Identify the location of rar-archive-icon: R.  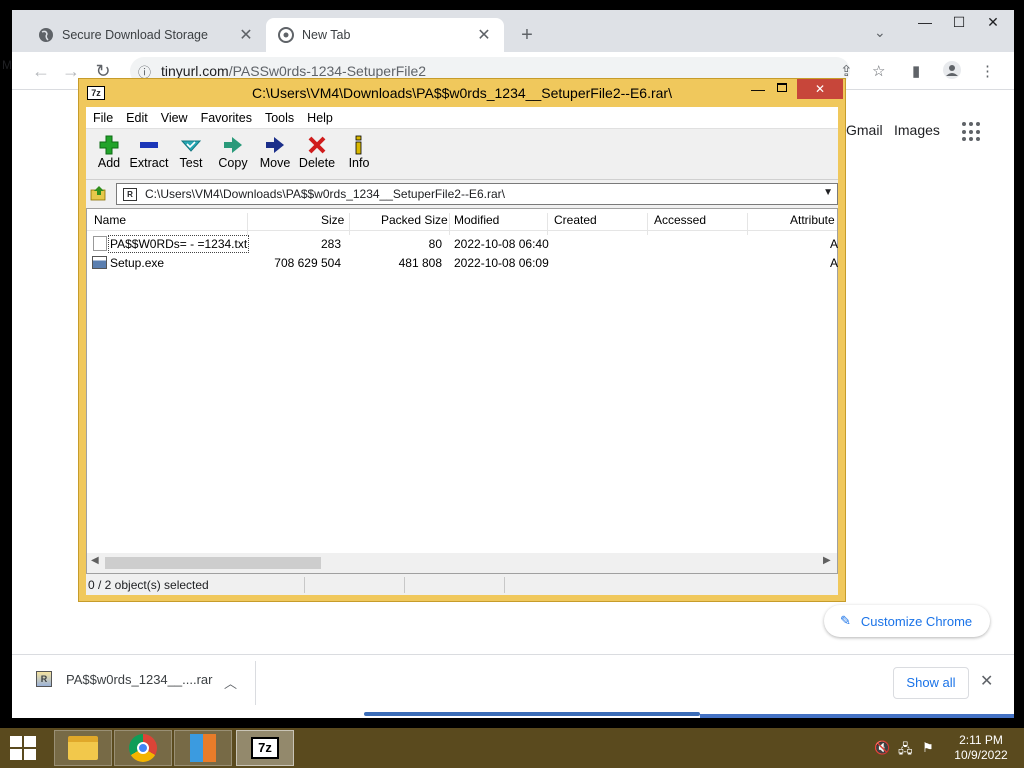
(130, 194).